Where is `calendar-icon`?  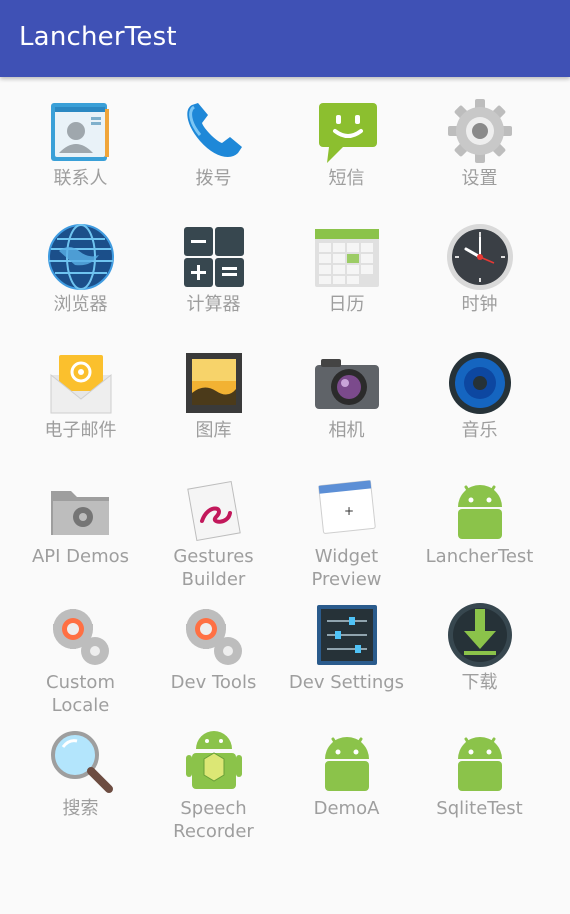 calendar-icon is located at coordinates (347, 257).